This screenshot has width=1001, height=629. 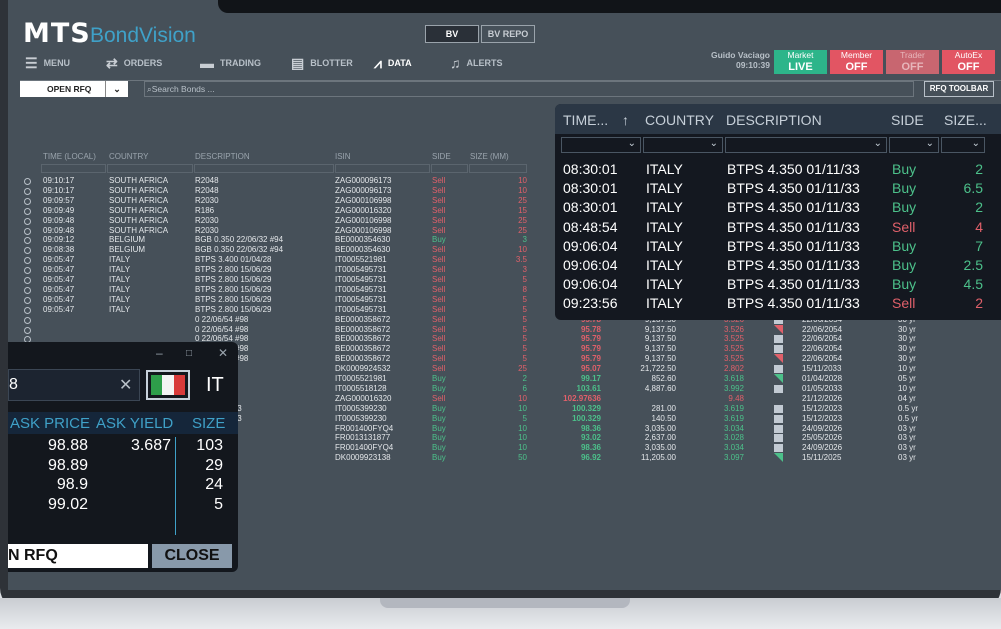 I want to click on price-row: 98.89 29, so click(x=123, y=467).